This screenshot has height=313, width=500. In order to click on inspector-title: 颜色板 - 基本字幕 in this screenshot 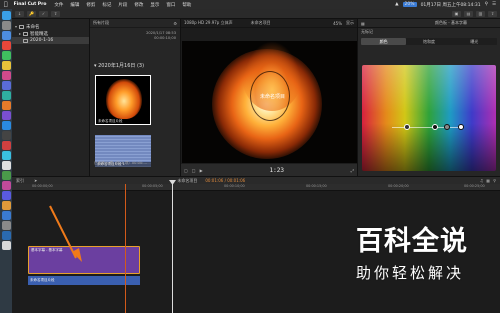, I will do `click(451, 22)`.